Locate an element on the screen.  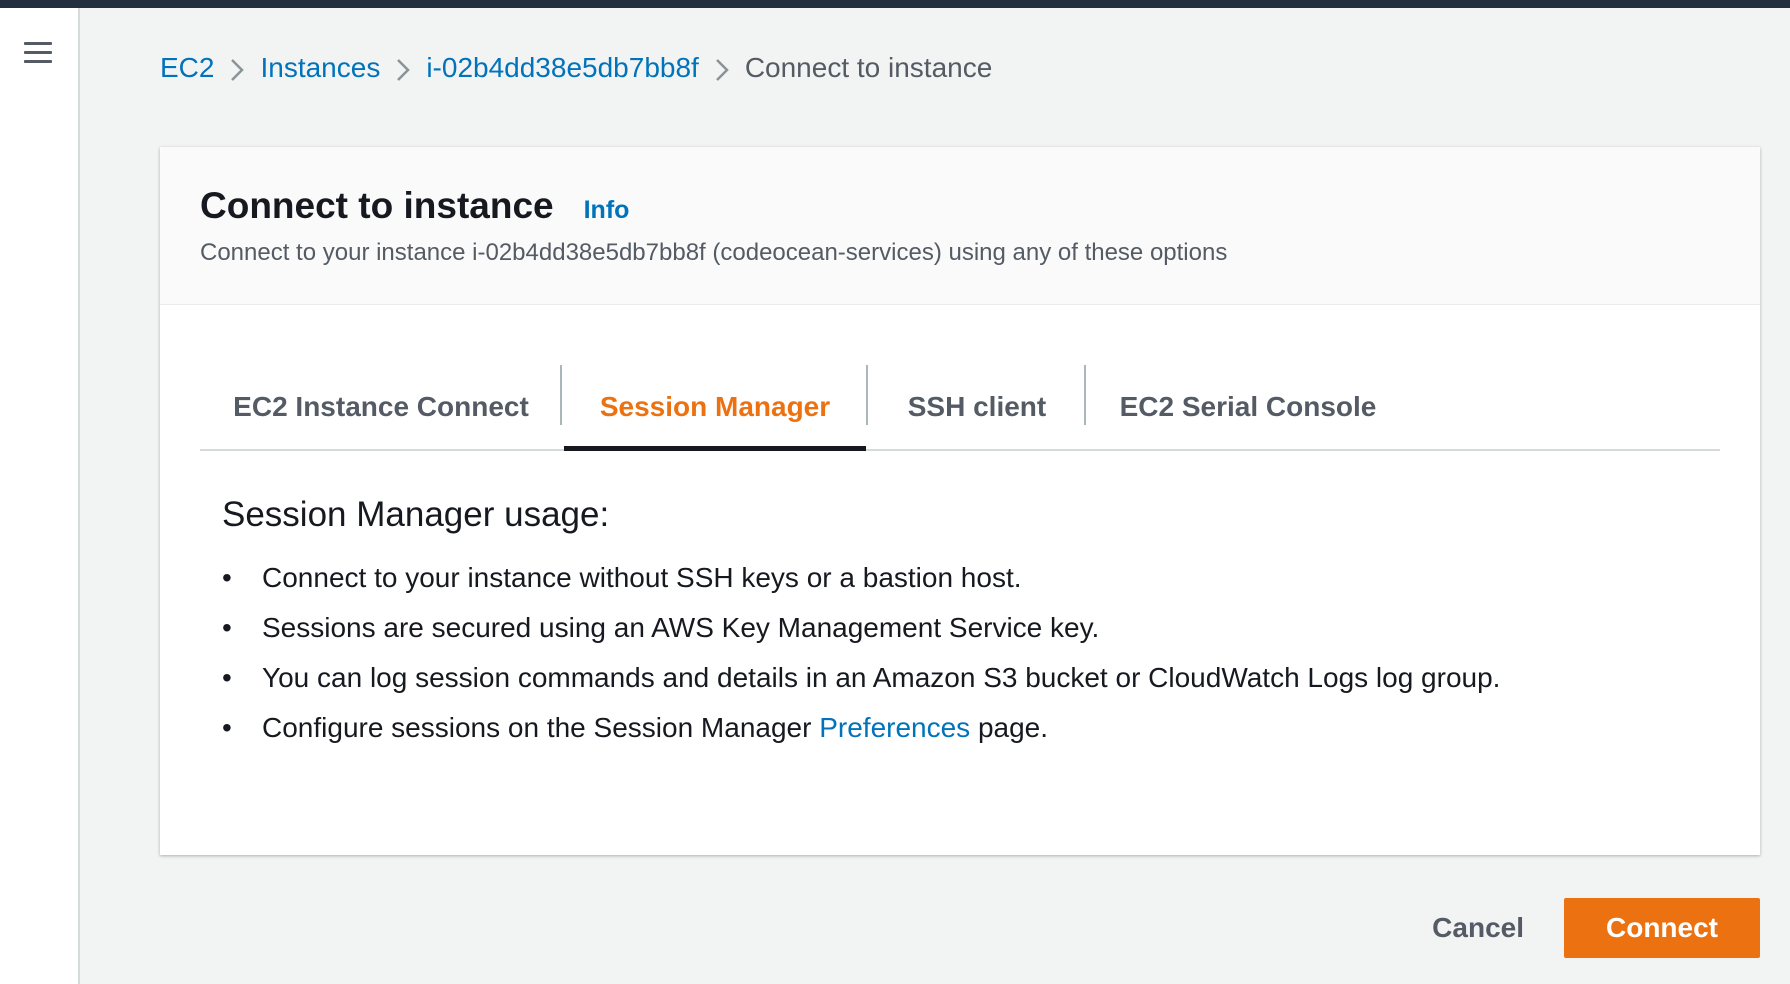
usage-heading: Session Manager usage: is located at coordinates (416, 514).